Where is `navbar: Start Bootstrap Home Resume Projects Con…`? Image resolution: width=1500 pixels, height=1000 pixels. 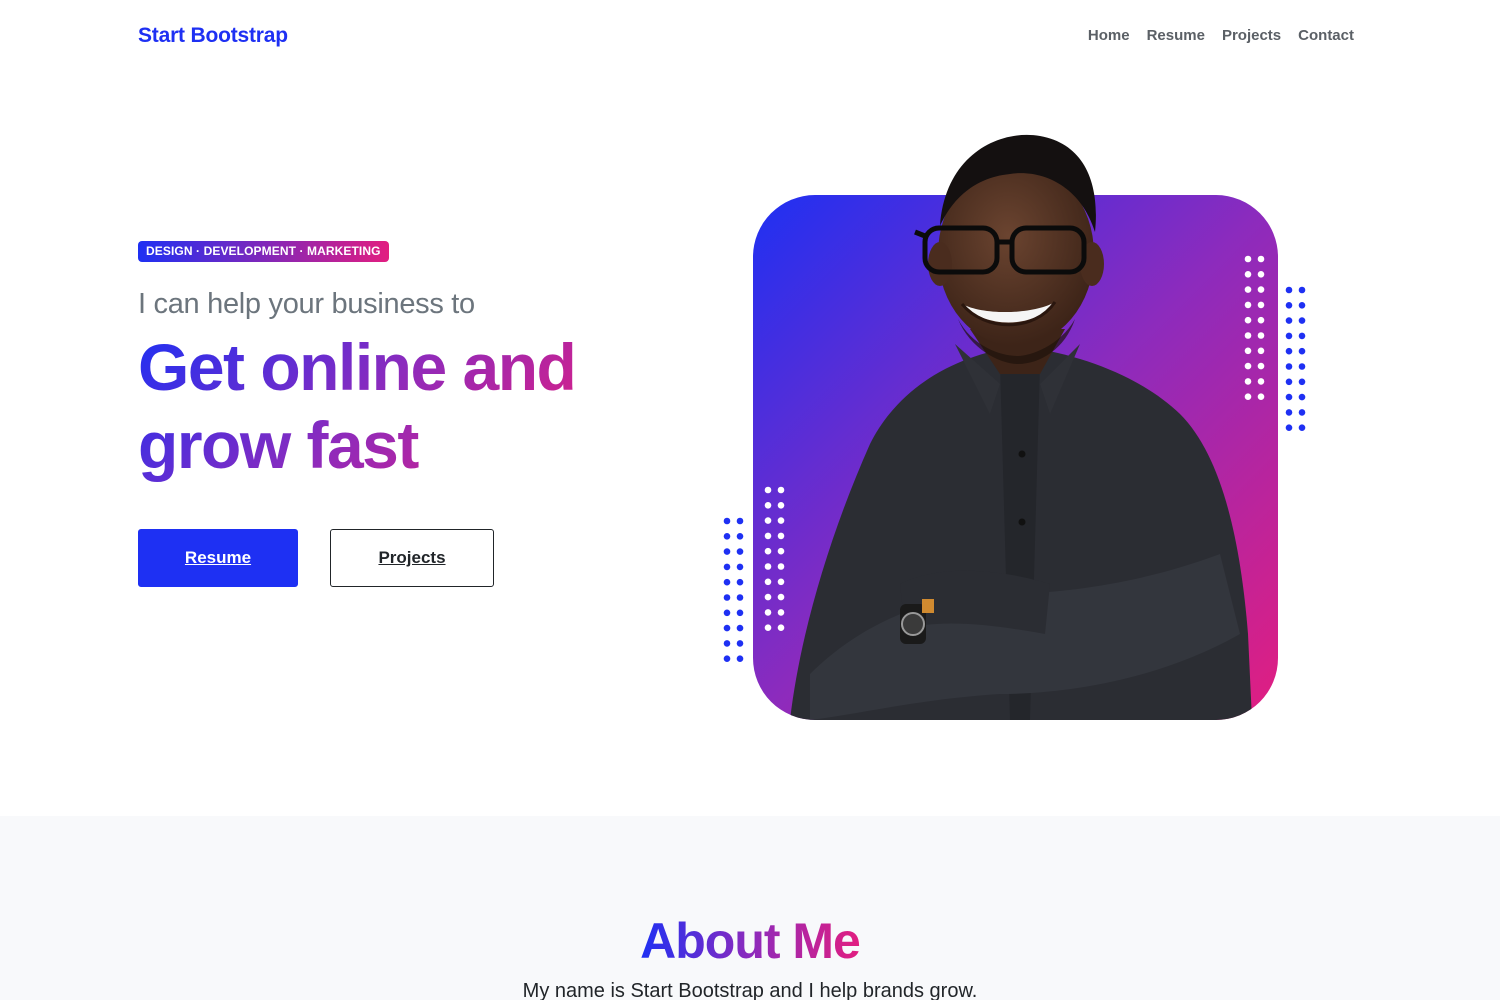 navbar: Start Bootstrap Home Resume Projects Con… is located at coordinates (750, 37).